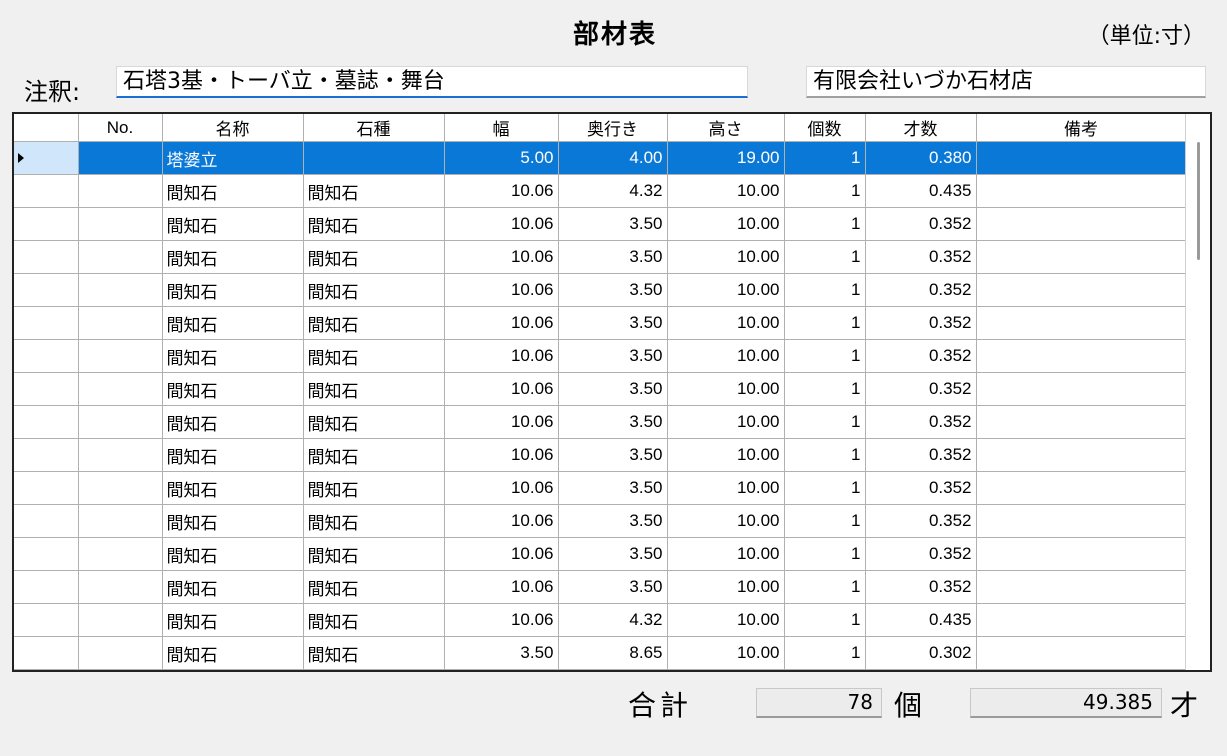 The height and width of the screenshot is (756, 1227). What do you see at coordinates (432, 82) in the screenshot?
I see `note-input: 石塔3基・トーバ立・墓誌・舞台` at bounding box center [432, 82].